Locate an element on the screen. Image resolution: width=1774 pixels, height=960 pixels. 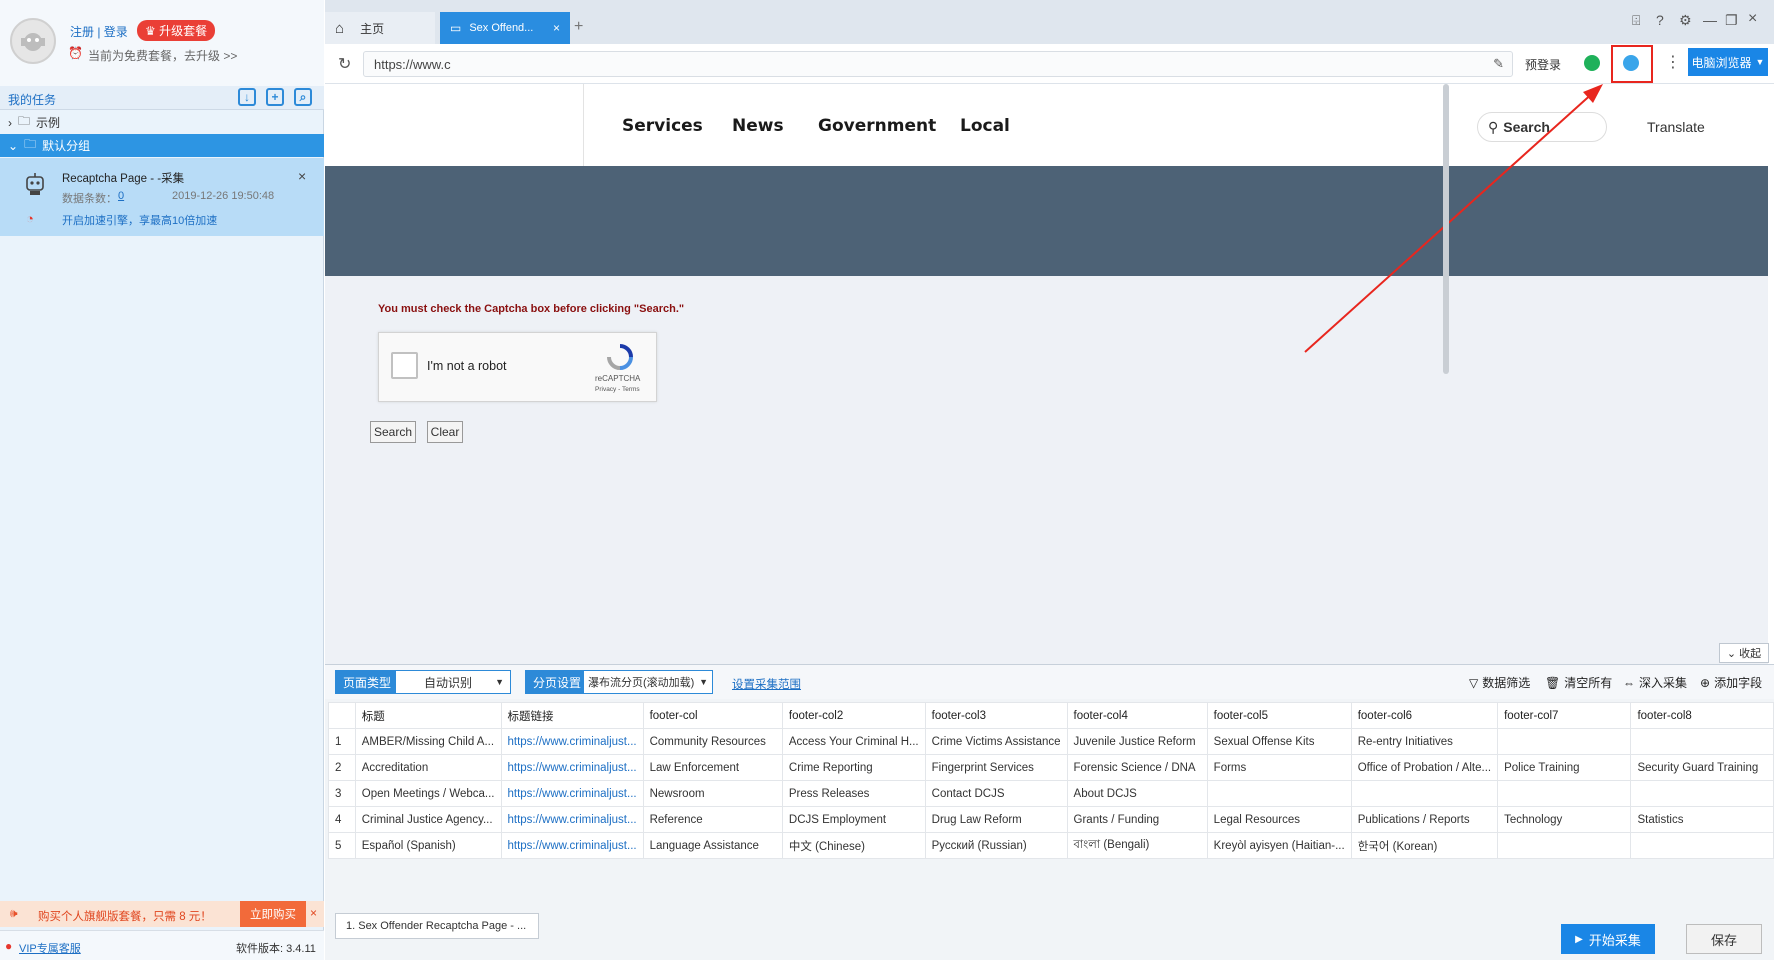
browser-mode-button: 电脑浏览器 ▼ is located at coordinates (1728, 62).